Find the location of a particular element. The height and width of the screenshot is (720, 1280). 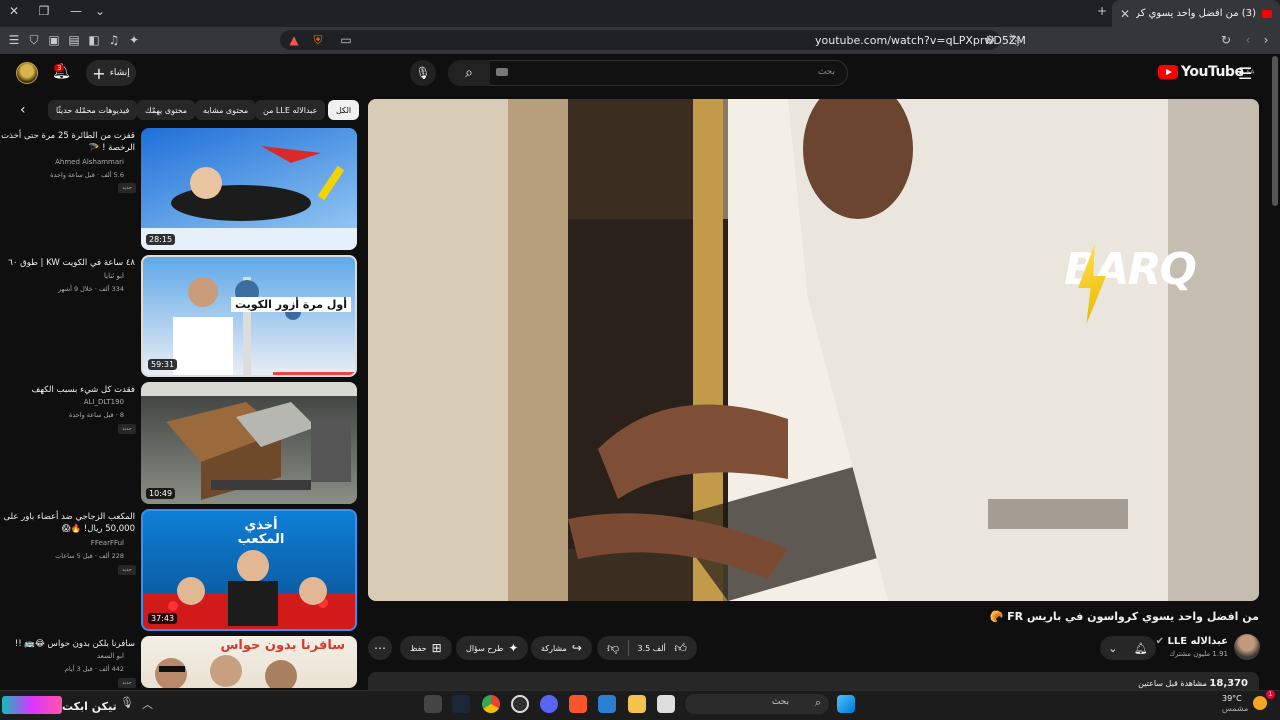

chip-recent-uploads: فيديوهات محمّلة حديثًا is located at coordinates (93, 110).